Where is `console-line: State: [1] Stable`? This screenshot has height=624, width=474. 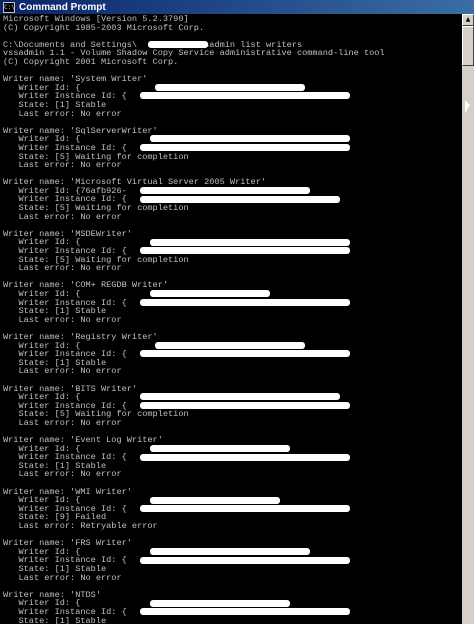
console-line: State: [1] Stable is located at coordinates (55, 619).